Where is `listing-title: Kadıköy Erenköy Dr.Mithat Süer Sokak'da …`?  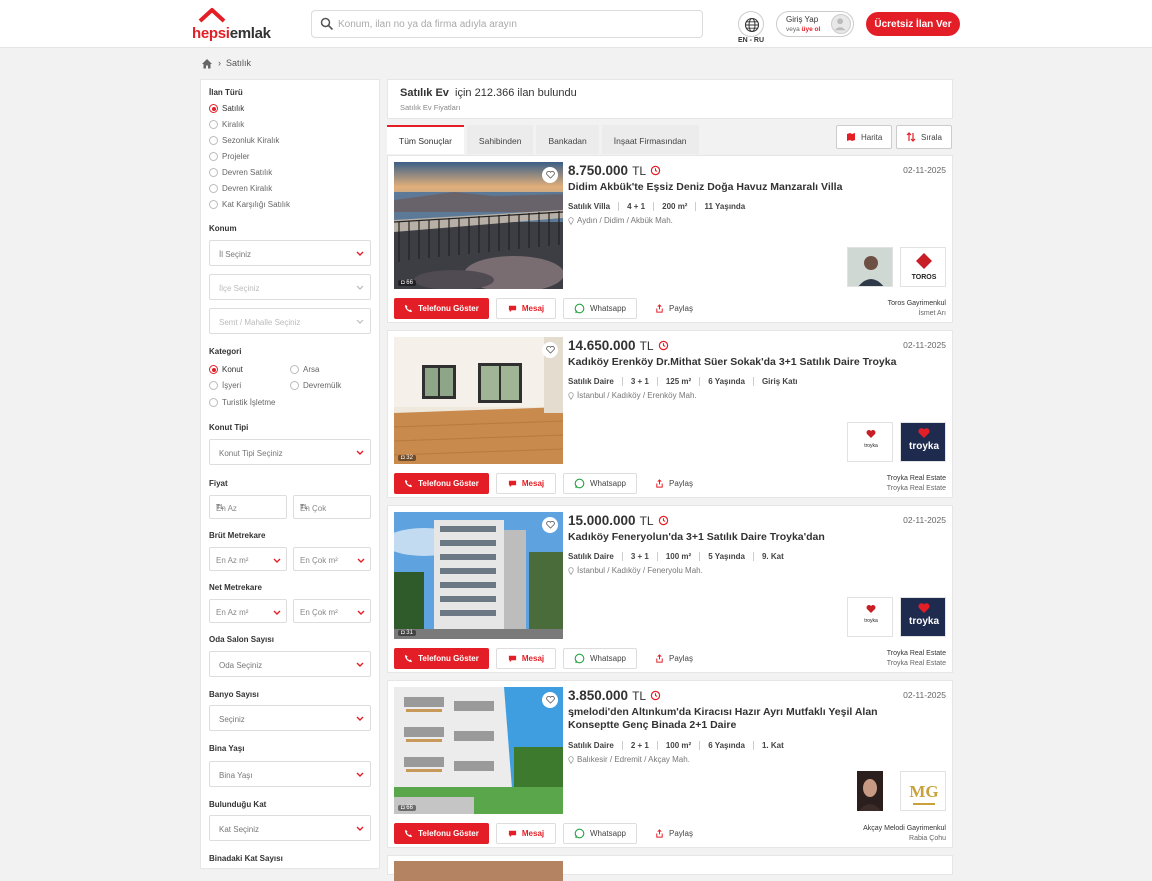 listing-title: Kadıköy Erenköy Dr.Mithat Süer Sokak'da … is located at coordinates (738, 362).